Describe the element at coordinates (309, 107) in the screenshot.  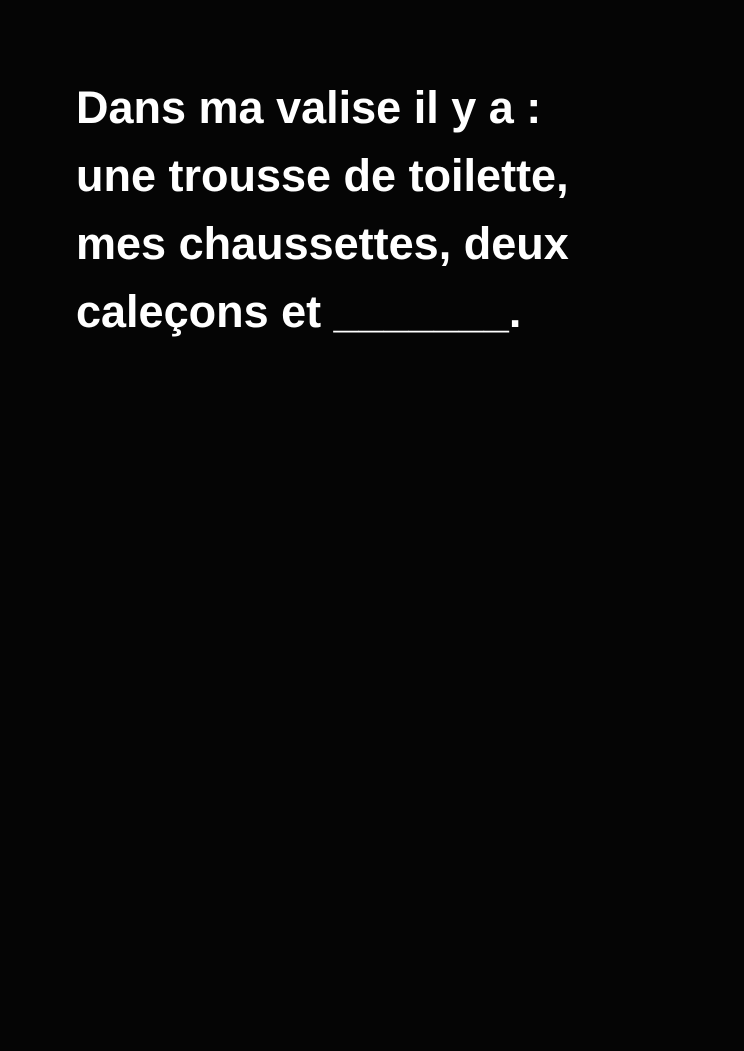
I see `prompt-line-1: Dans ma valise il y a :` at that location.